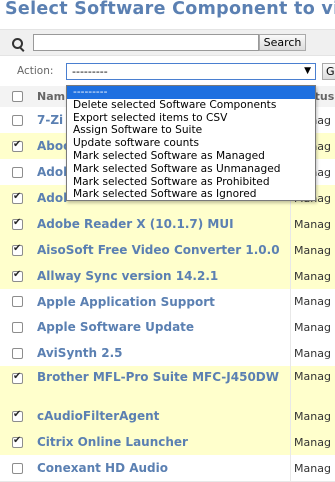 The height and width of the screenshot is (482, 335). I want to click on dropdown-option: Mark selected Software as Unmanaged, so click(191, 169).